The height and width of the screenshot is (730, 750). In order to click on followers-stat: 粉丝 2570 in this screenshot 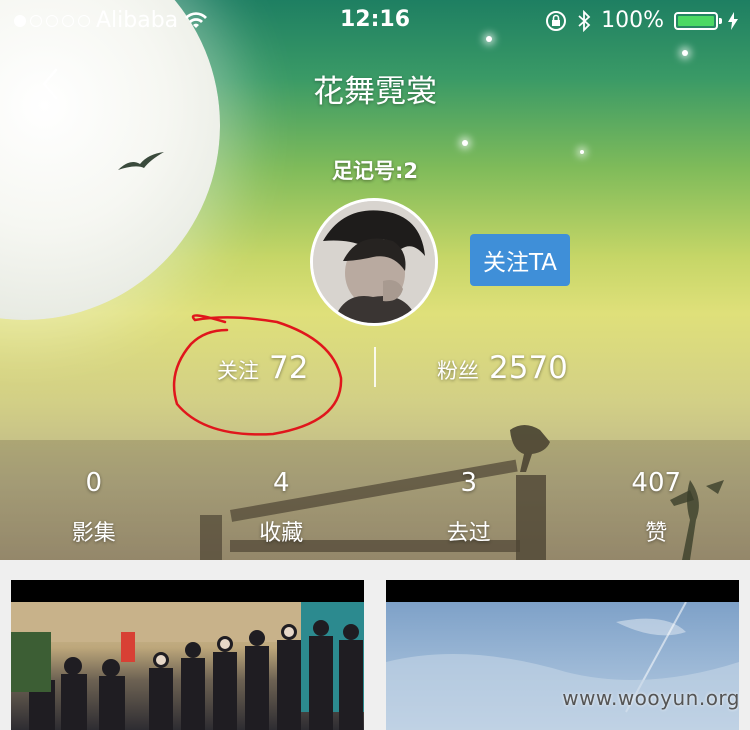, I will do `click(502, 368)`.